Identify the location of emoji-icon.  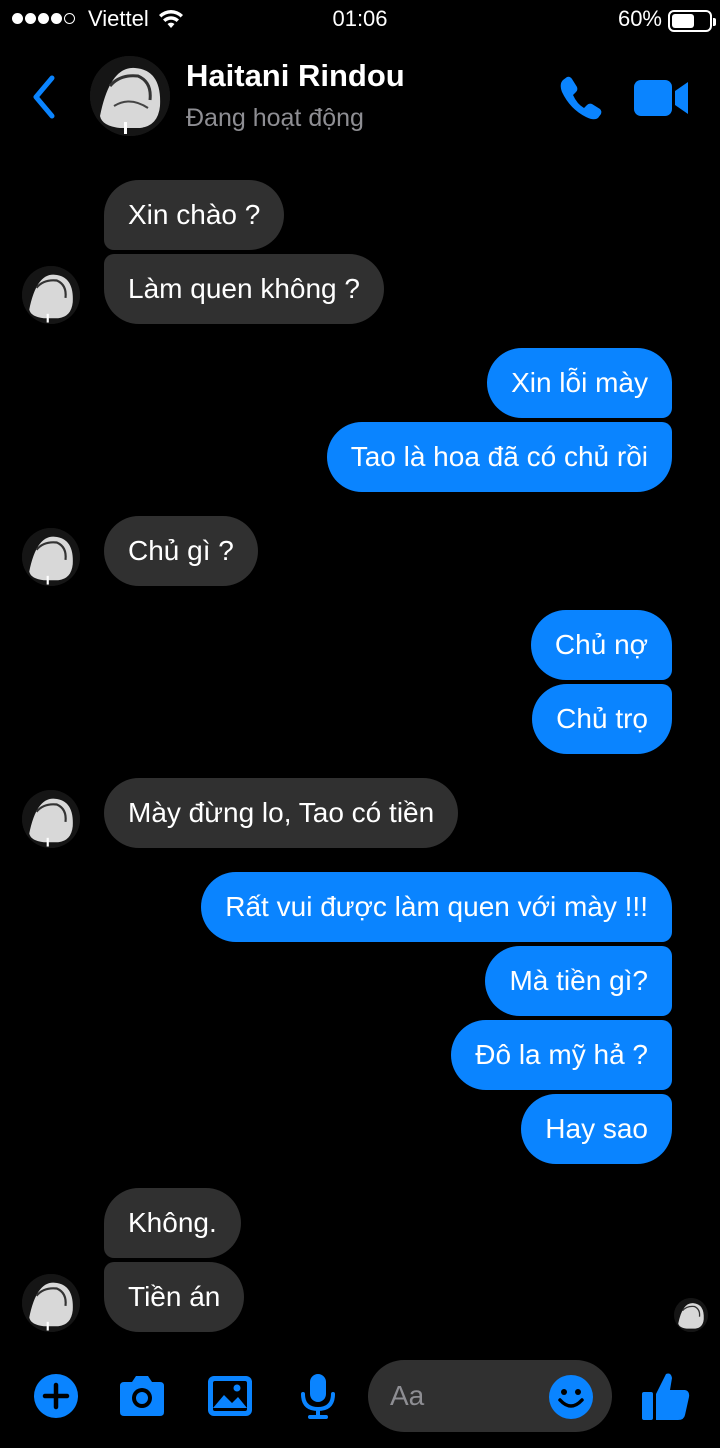
(571, 1397).